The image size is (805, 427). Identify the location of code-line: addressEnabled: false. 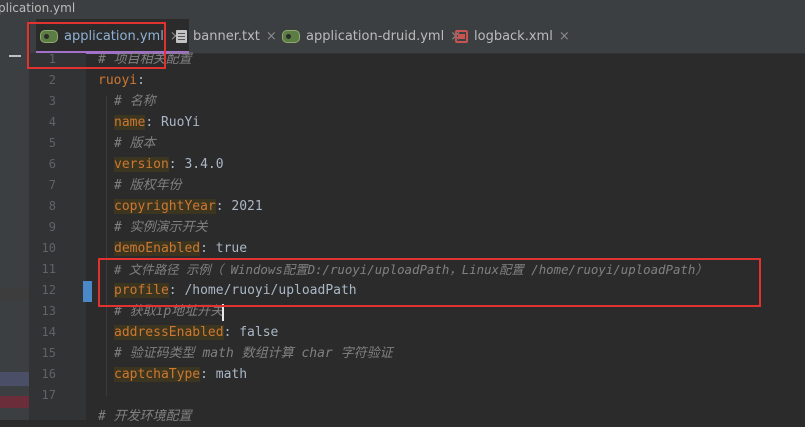
(196, 332).